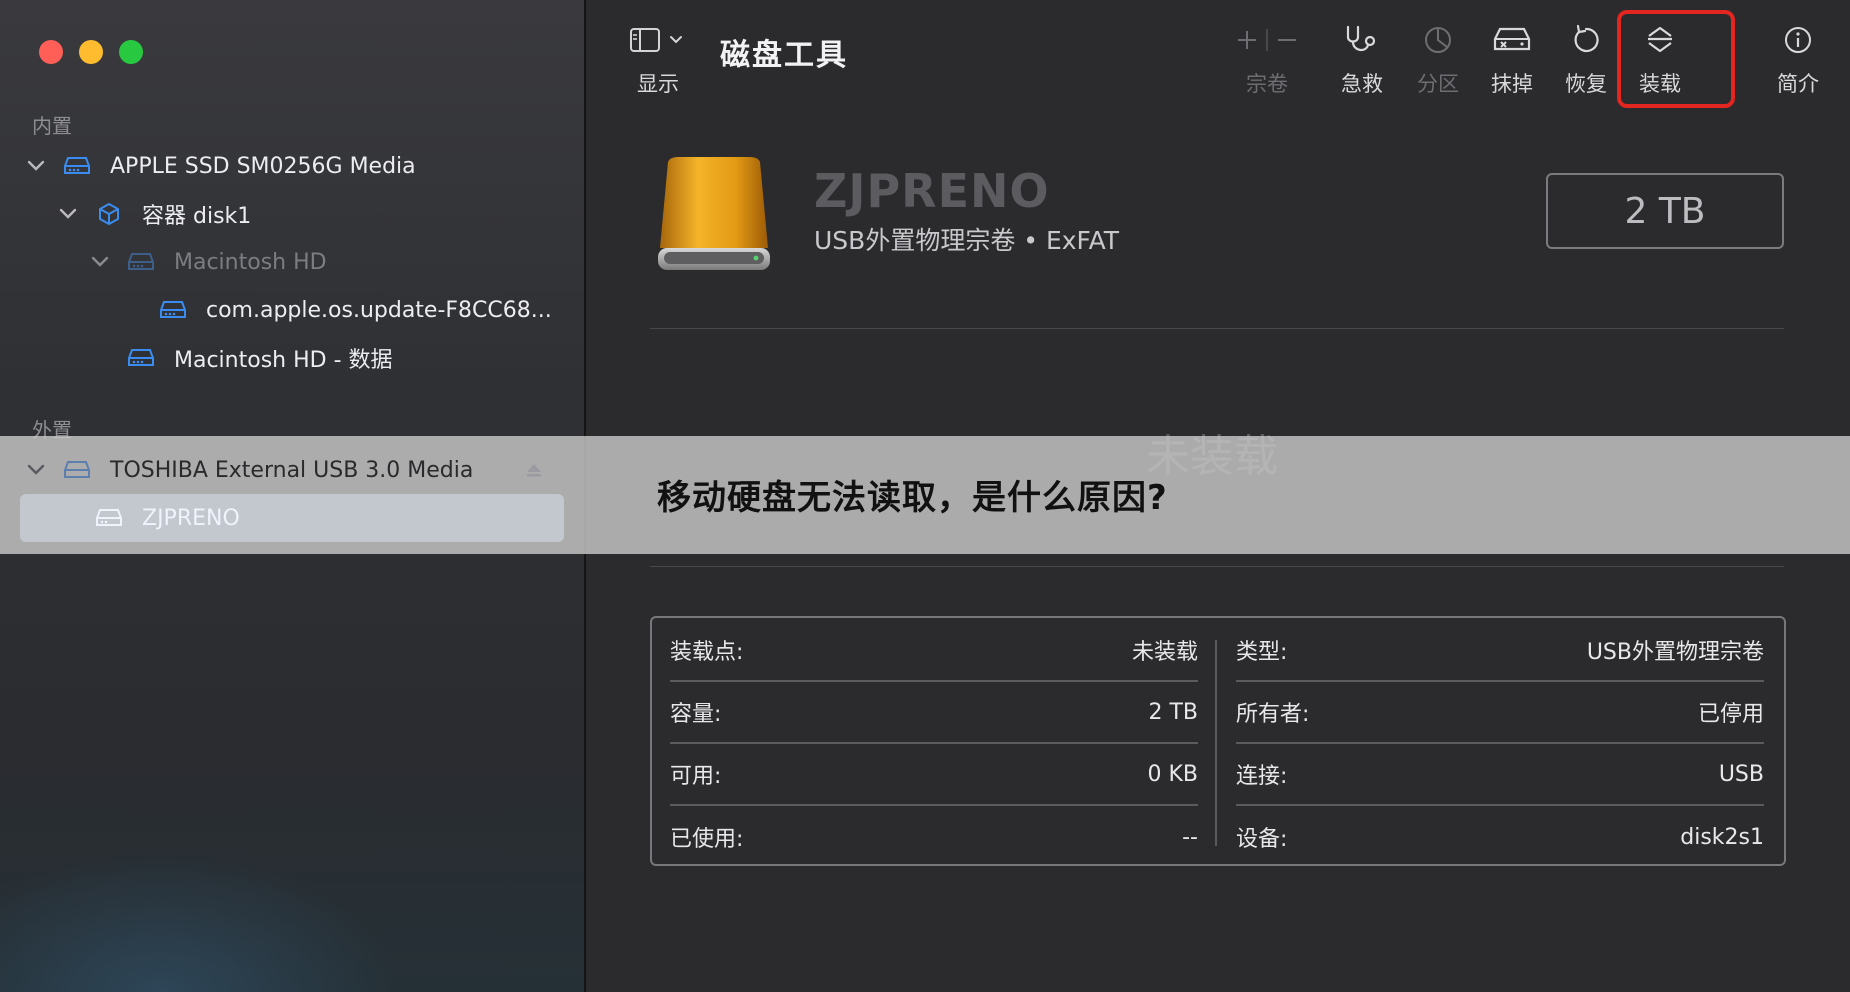 The width and height of the screenshot is (1850, 992). I want to click on partition-button: 分区, so click(1438, 60).